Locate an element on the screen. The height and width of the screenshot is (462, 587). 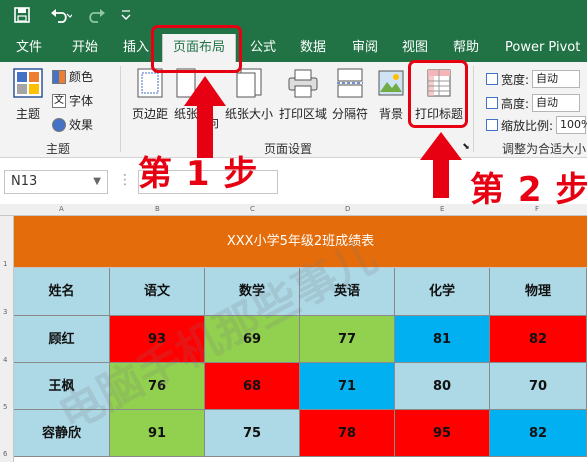
step-2-annotation: 第 2 步 is located at coordinates (528, 190).